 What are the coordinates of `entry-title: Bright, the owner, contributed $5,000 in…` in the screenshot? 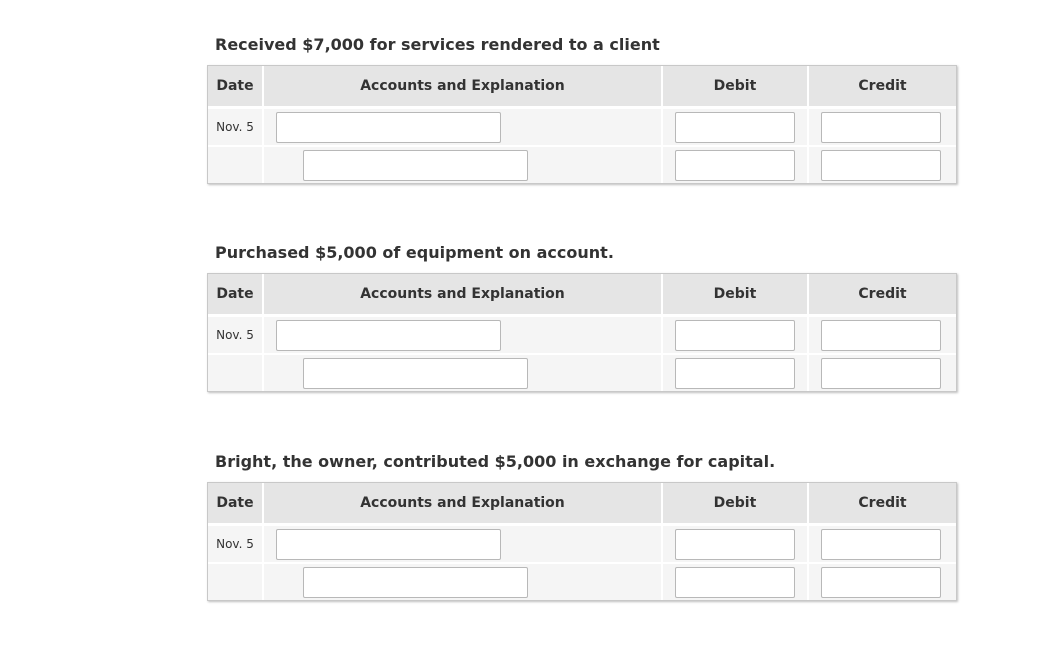 It's located at (495, 461).